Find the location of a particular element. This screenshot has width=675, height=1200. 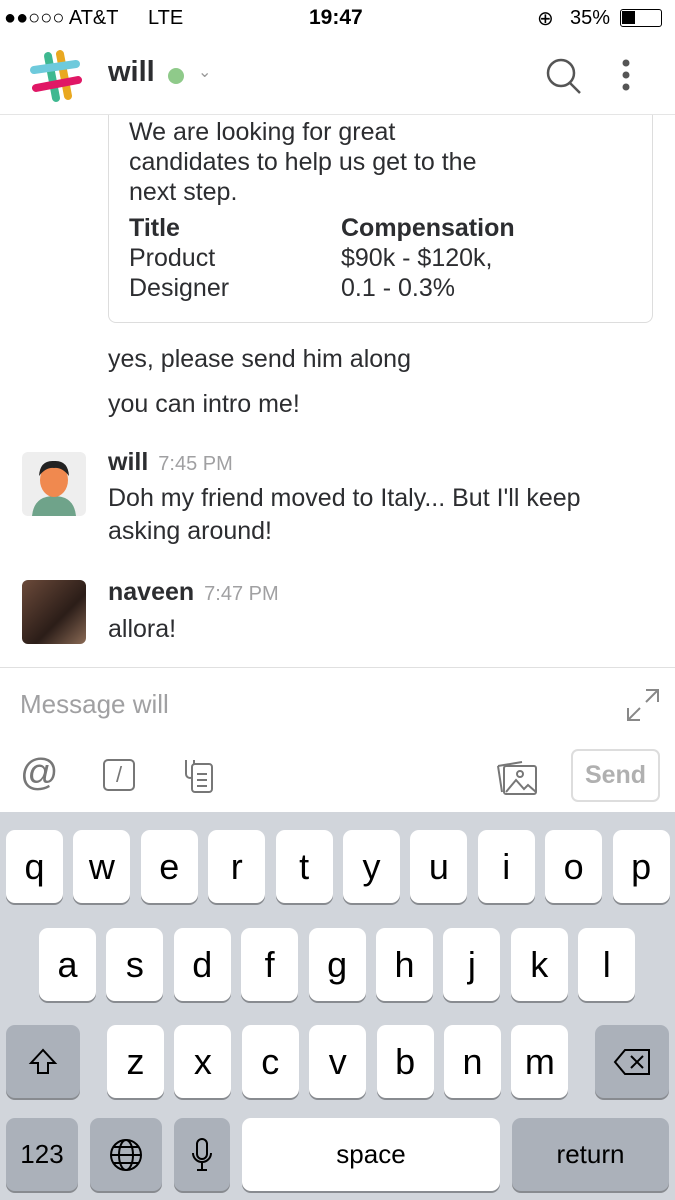

key-l: l is located at coordinates (607, 964).